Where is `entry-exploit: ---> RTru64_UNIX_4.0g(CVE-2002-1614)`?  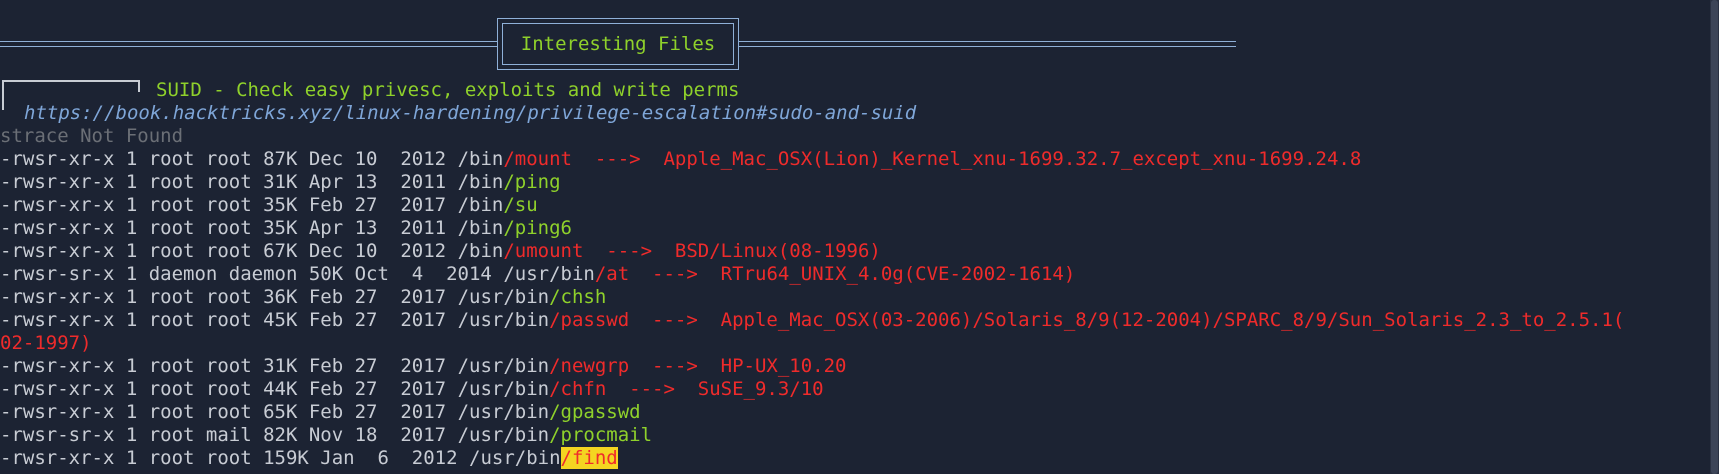
entry-exploit: ---> RTru64_UNIX_4.0g(CVE-2002-1614) is located at coordinates (852, 274).